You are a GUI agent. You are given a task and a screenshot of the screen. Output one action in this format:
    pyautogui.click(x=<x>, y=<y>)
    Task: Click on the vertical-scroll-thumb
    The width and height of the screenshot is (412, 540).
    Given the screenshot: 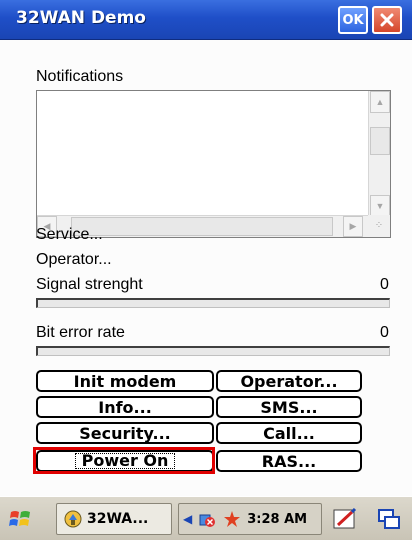 What is the action you would take?
    pyautogui.click(x=380, y=141)
    